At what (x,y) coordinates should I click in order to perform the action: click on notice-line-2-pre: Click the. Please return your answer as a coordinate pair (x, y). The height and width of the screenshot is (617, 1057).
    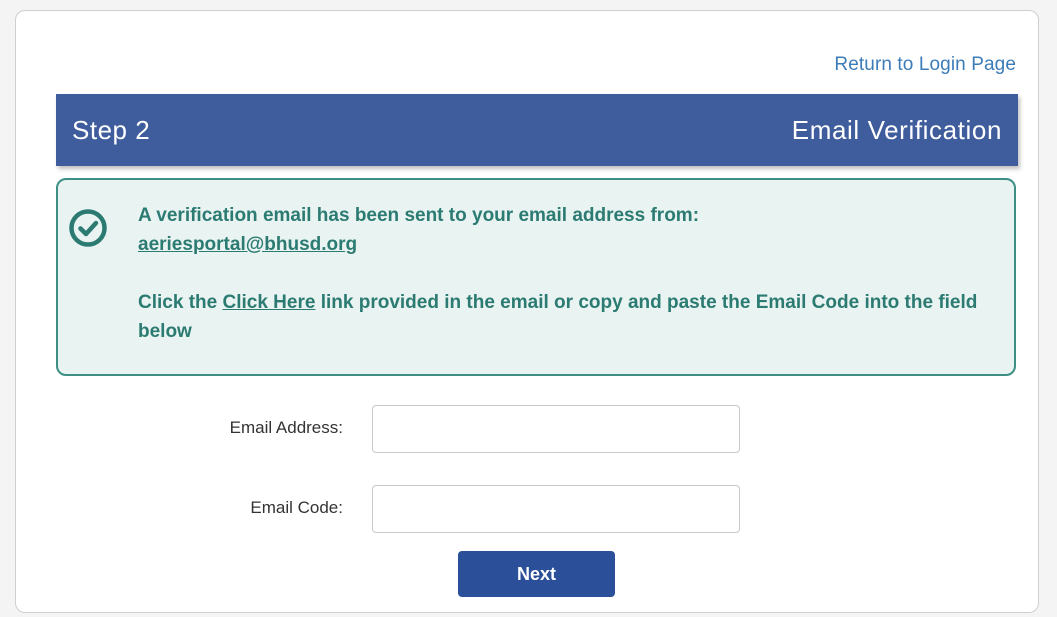
    Looking at the image, I should click on (180, 302).